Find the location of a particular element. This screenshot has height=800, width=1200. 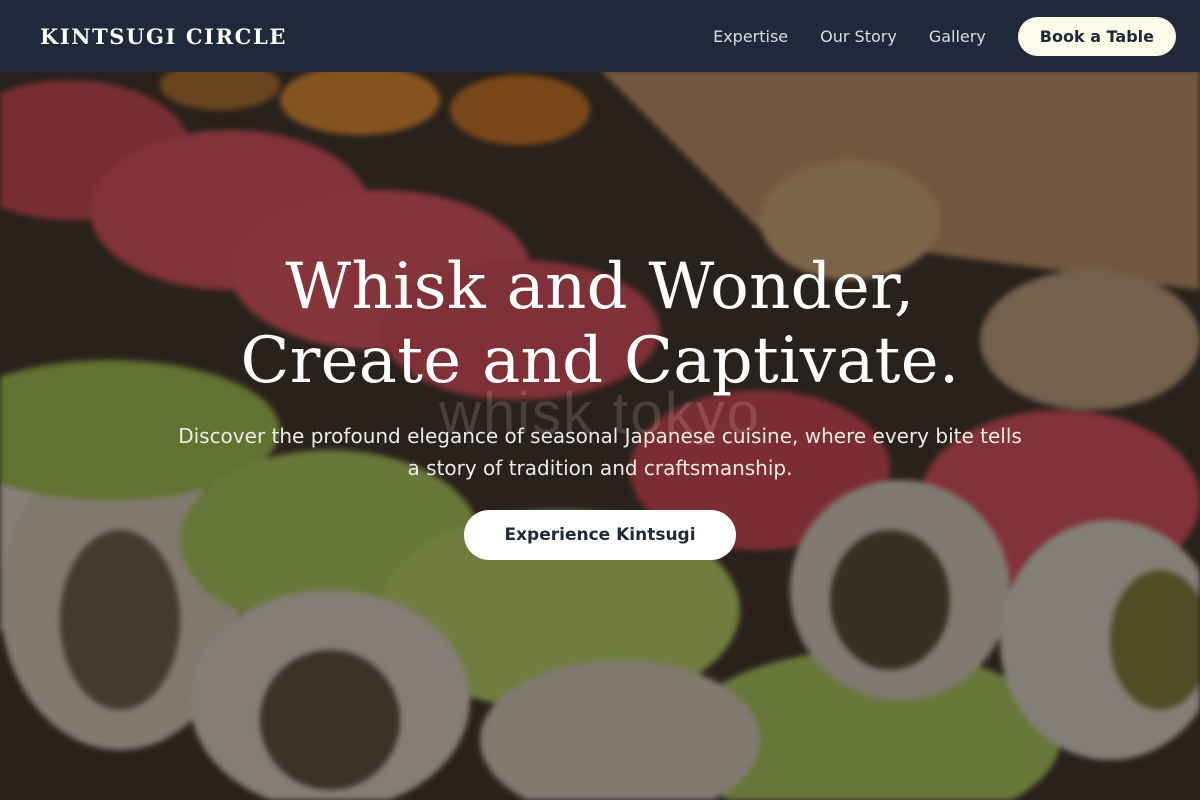

hero-title-line-2: Create and Captivate. is located at coordinates (600, 361).